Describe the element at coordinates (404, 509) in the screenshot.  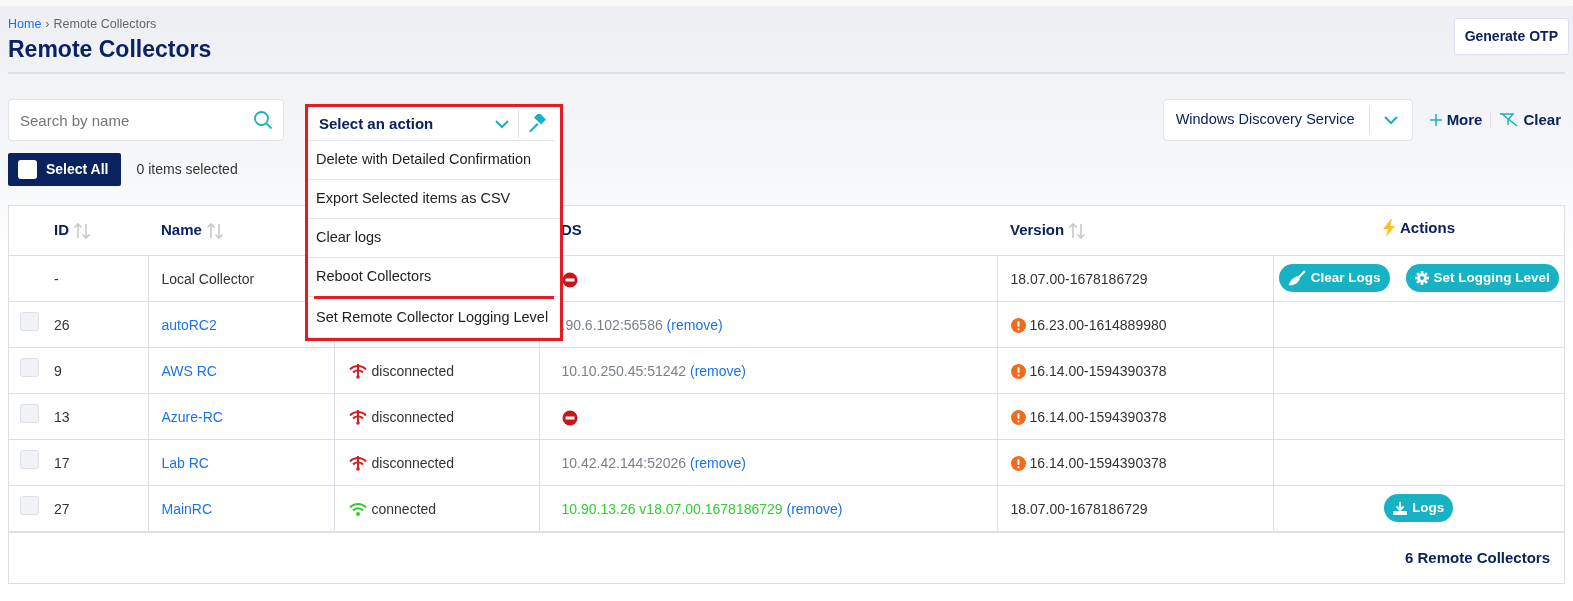
I see `connection-status: connected` at that location.